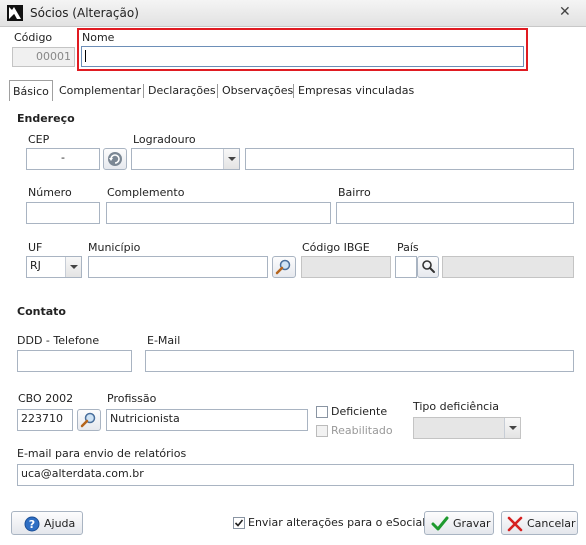 Image resolution: width=586 pixels, height=545 pixels. Describe the element at coordinates (35, 265) in the screenshot. I see `uf-value: RJ` at that location.